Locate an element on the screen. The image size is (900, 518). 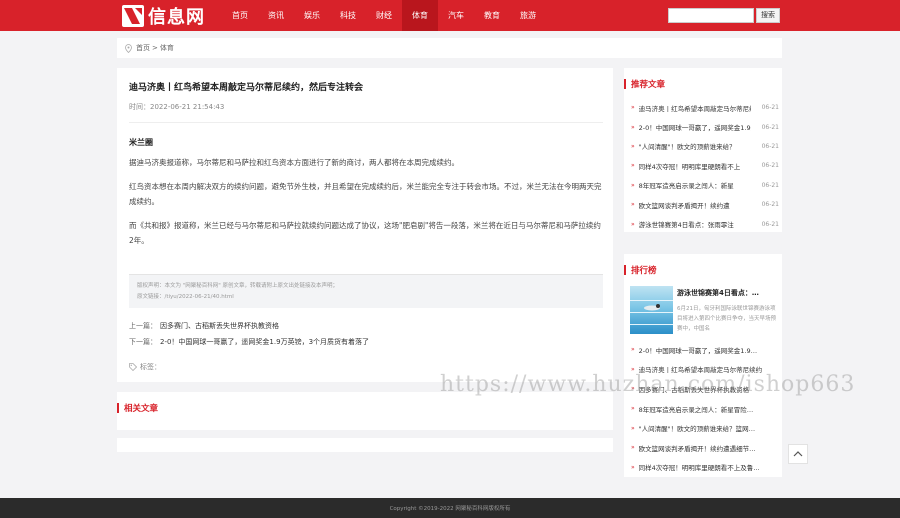
list-item: » 欧文篮网谈判矛盾揭开！续约遭 06-21 is located at coordinates (705, 204).